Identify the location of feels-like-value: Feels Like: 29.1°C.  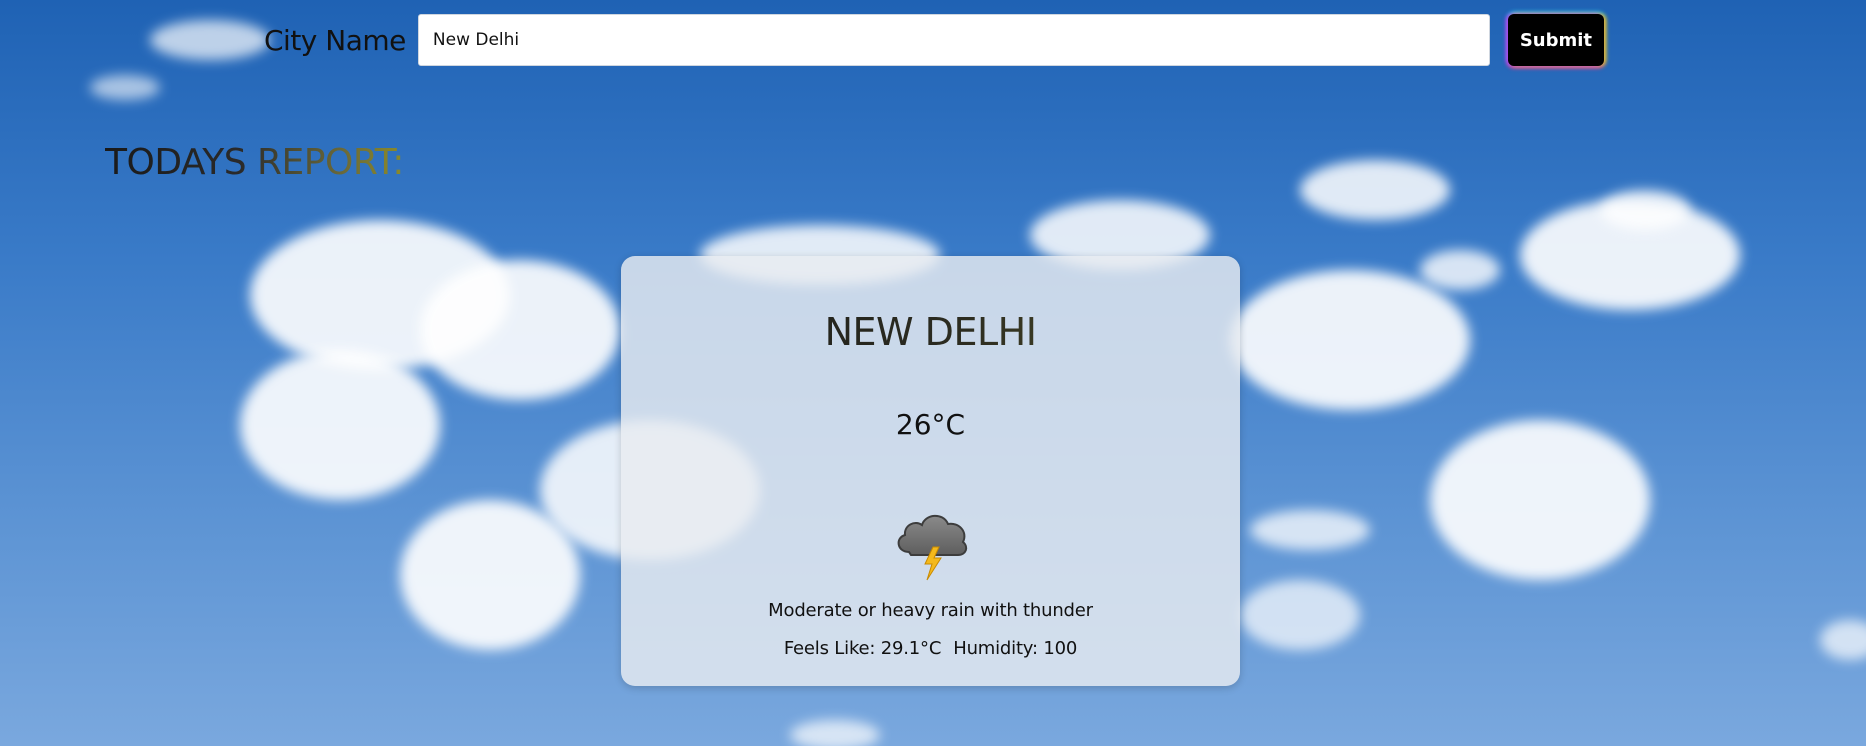
(862, 648).